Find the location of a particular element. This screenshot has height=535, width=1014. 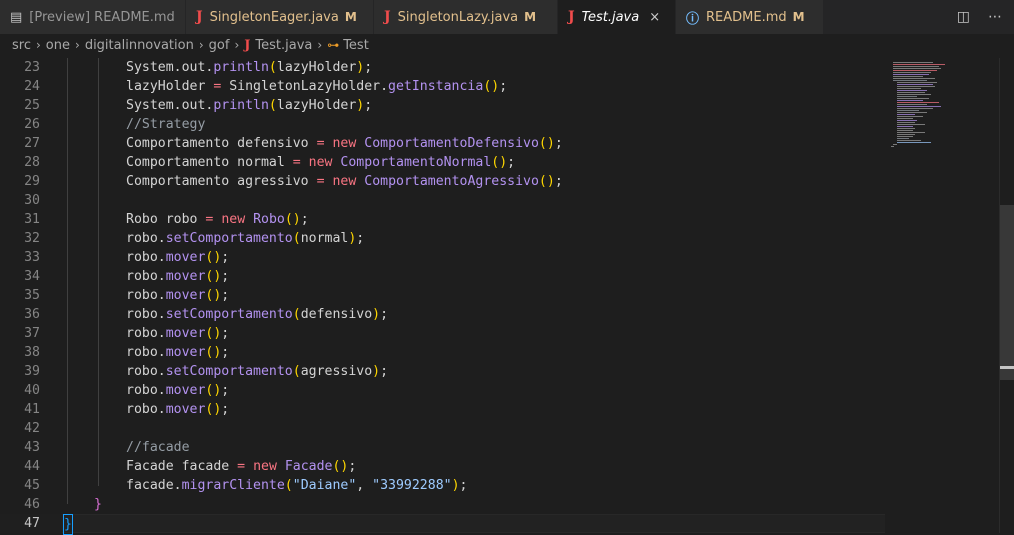

class-icon: ⊶ is located at coordinates (333, 45).